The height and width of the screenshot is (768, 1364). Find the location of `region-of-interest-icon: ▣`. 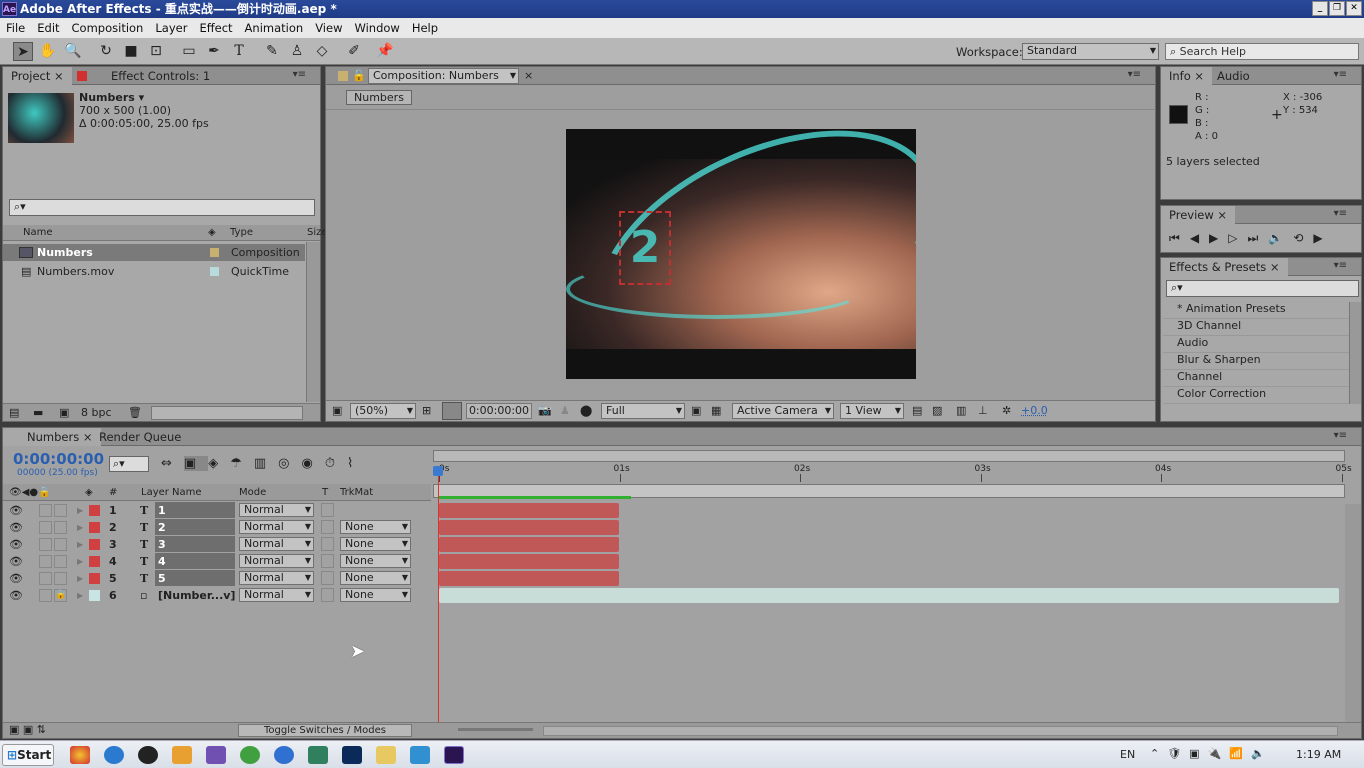

region-of-interest-icon: ▣ is located at coordinates (696, 410).